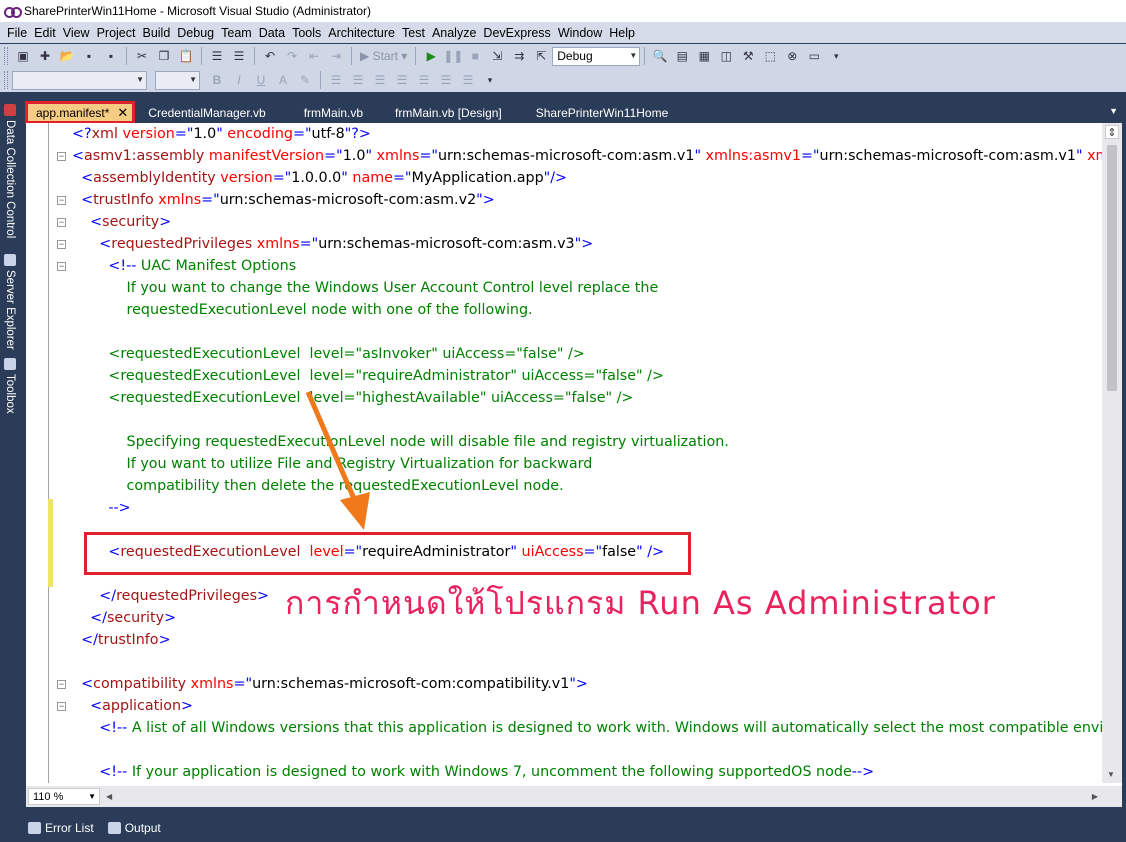 This screenshot has height=842, width=1126. What do you see at coordinates (239, 80) in the screenshot?
I see `italic-icon: I` at bounding box center [239, 80].